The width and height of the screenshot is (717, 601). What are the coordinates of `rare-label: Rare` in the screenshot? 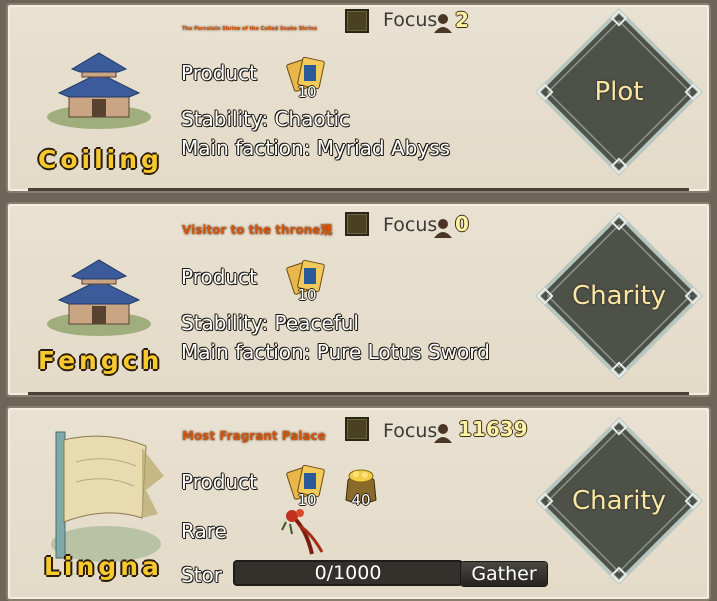 It's located at (204, 531).